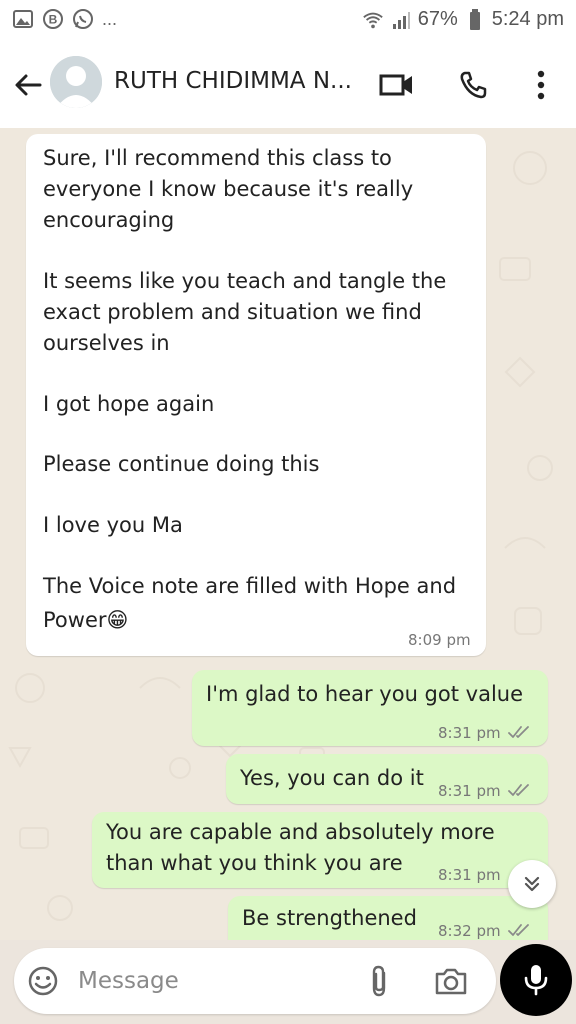 The image size is (576, 1024). Describe the element at coordinates (451, 981) in the screenshot. I see `camera-icon` at that location.